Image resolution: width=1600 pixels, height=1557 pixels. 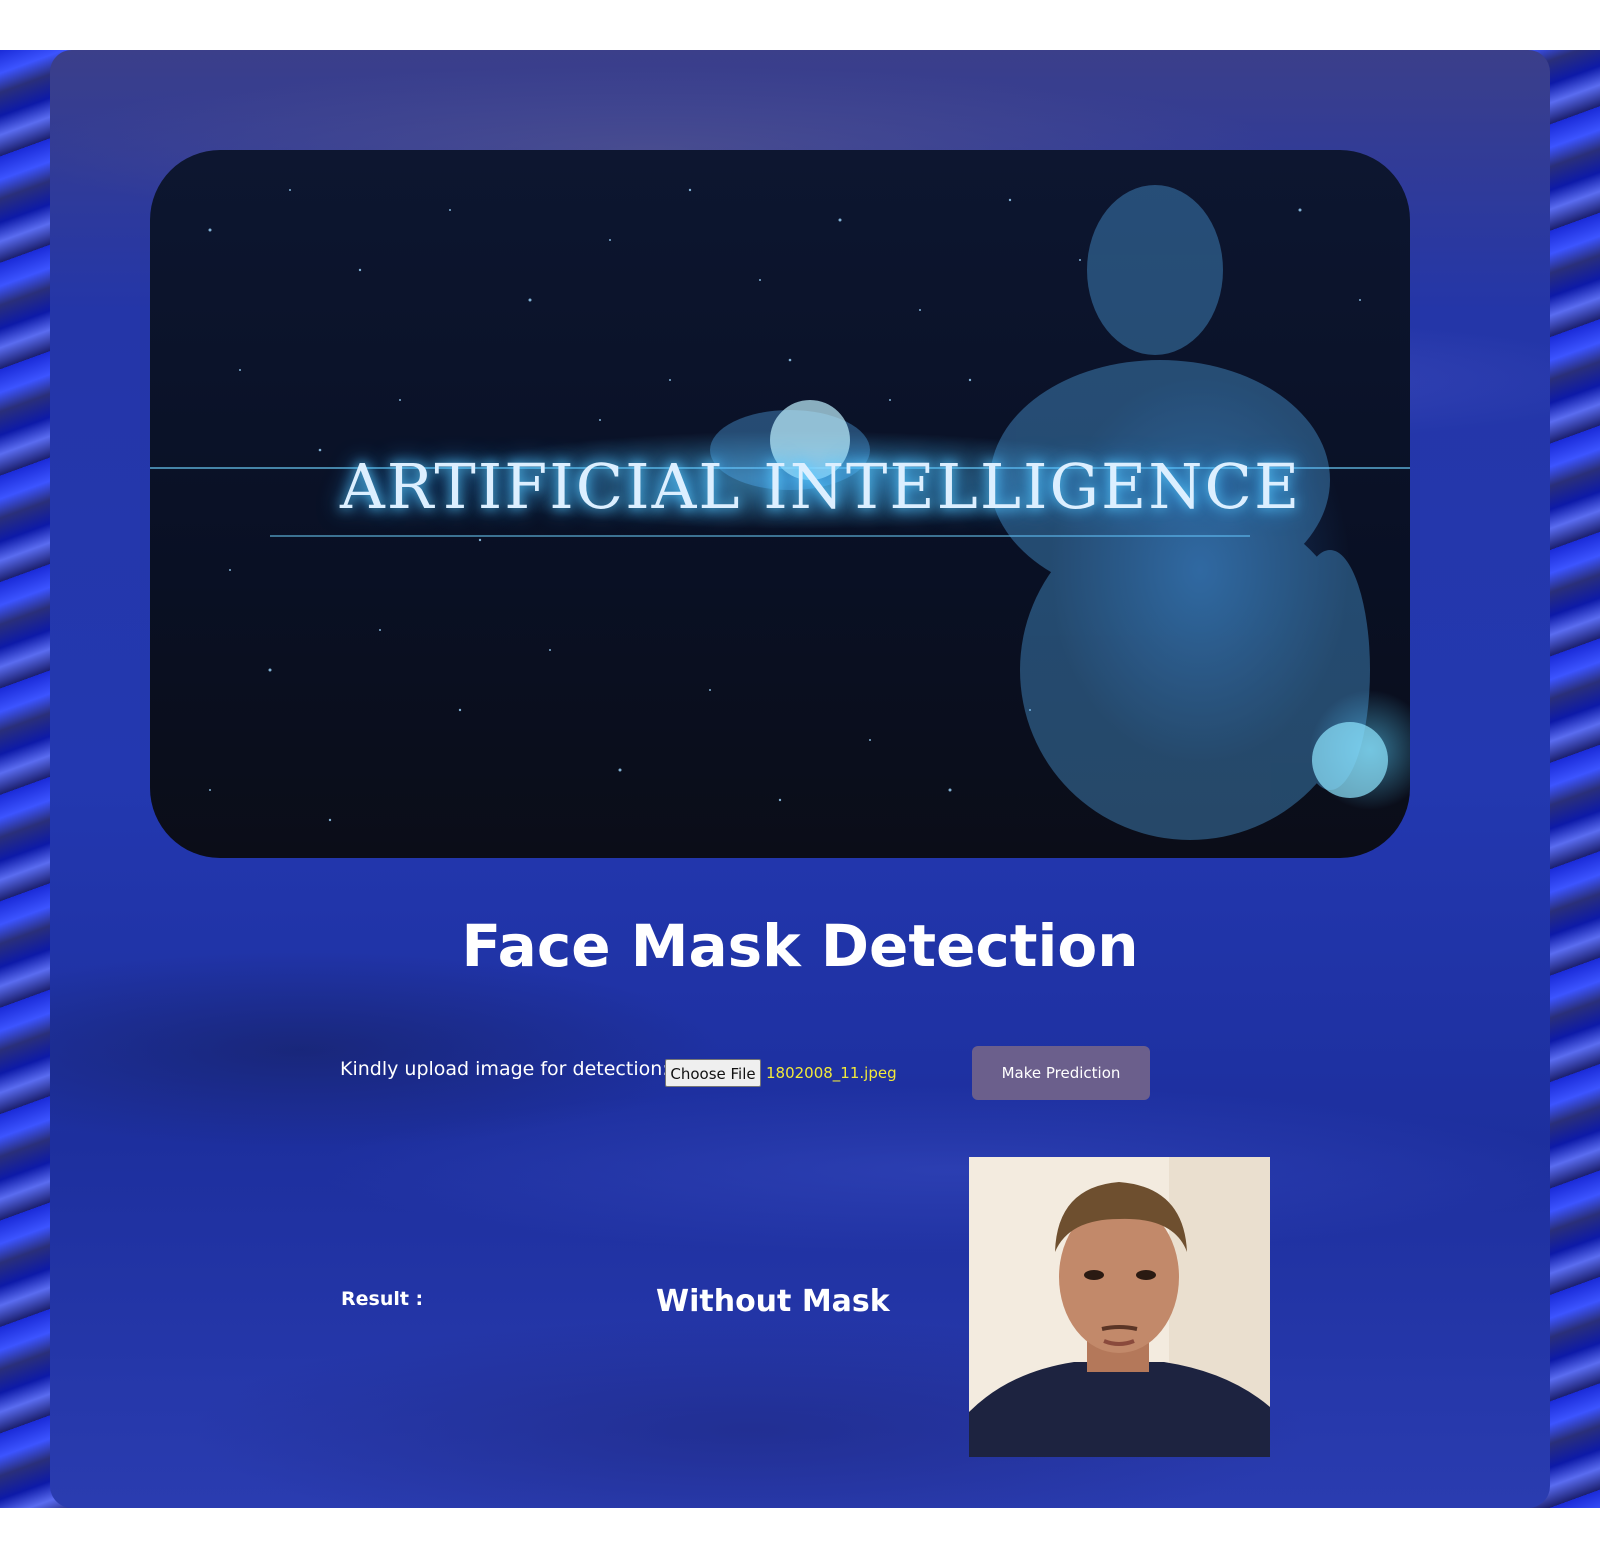 What do you see at coordinates (821, 486) in the screenshot?
I see `hero-banner-text: ARTIFICIAL INTELLIGENCE` at bounding box center [821, 486].